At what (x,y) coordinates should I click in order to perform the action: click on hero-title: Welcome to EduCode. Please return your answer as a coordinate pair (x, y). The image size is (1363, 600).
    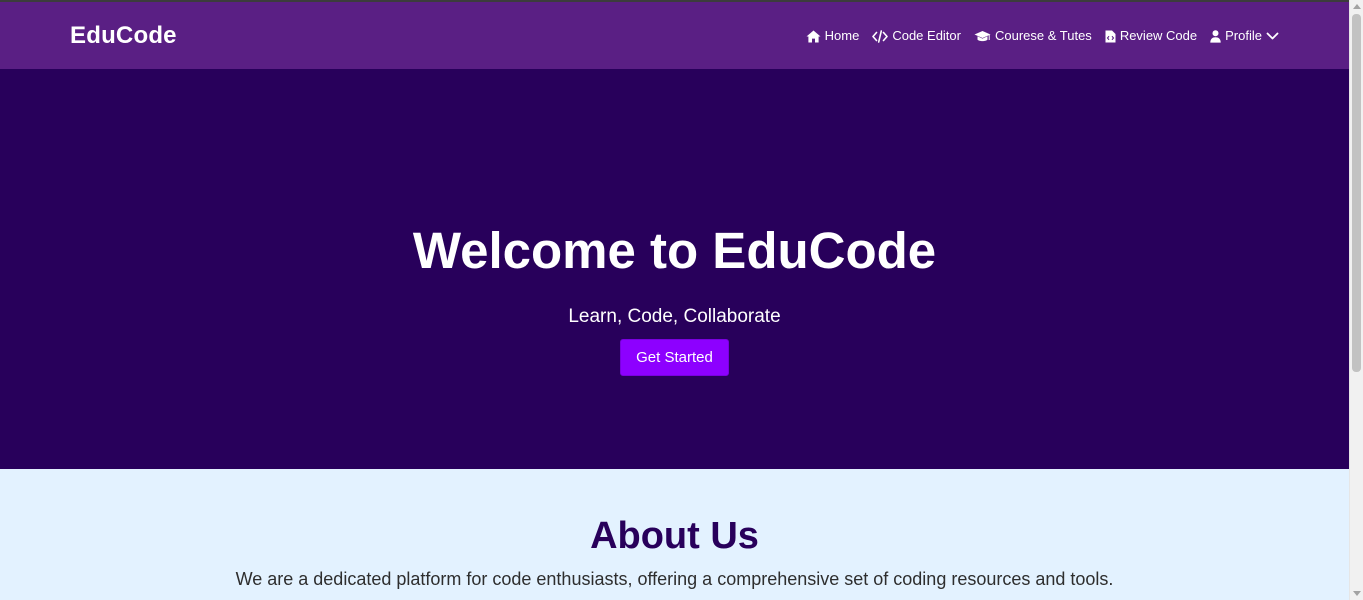
    Looking at the image, I should click on (674, 250).